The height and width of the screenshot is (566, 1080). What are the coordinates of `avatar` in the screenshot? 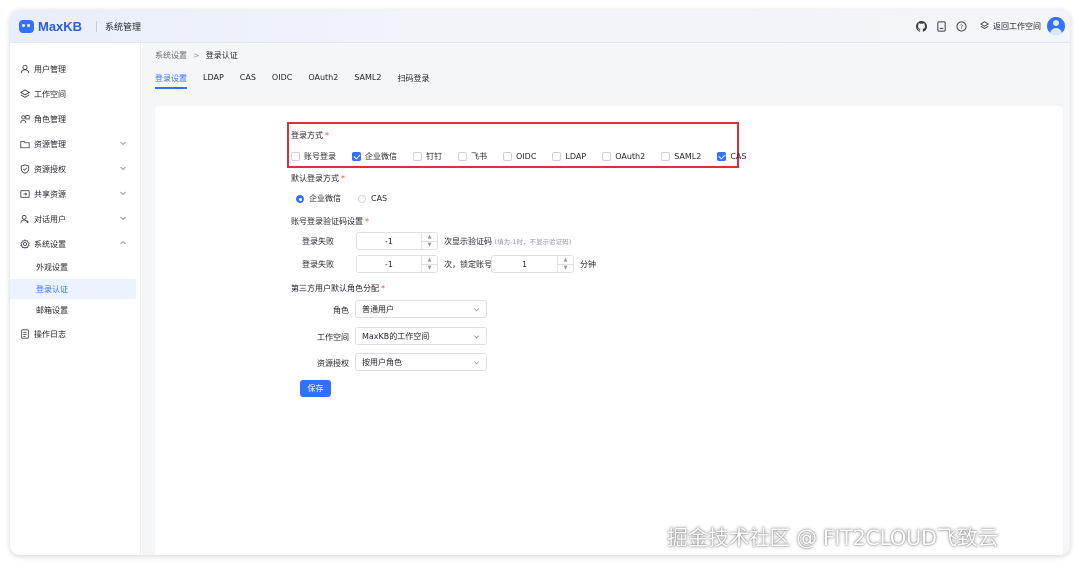 It's located at (1056, 26).